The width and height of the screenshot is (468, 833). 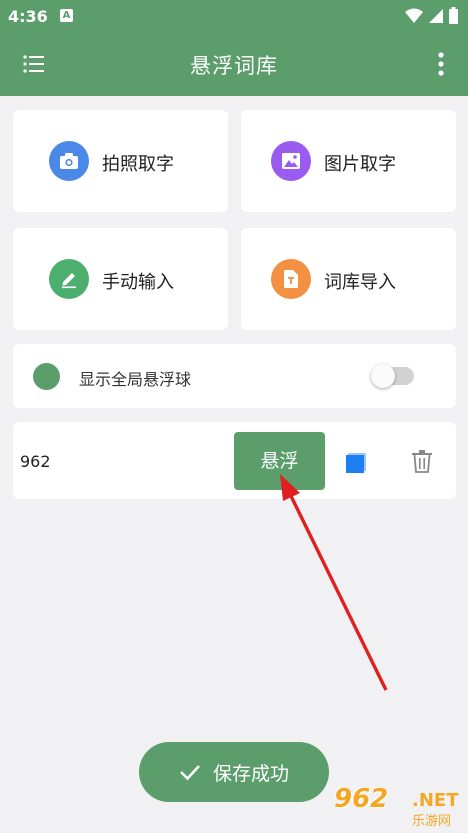 I want to click on watermark-domain: .NET, so click(x=435, y=800).